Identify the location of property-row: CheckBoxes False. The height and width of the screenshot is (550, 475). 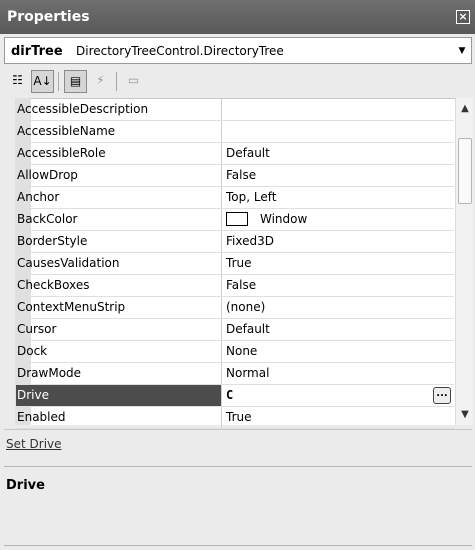
(235, 286).